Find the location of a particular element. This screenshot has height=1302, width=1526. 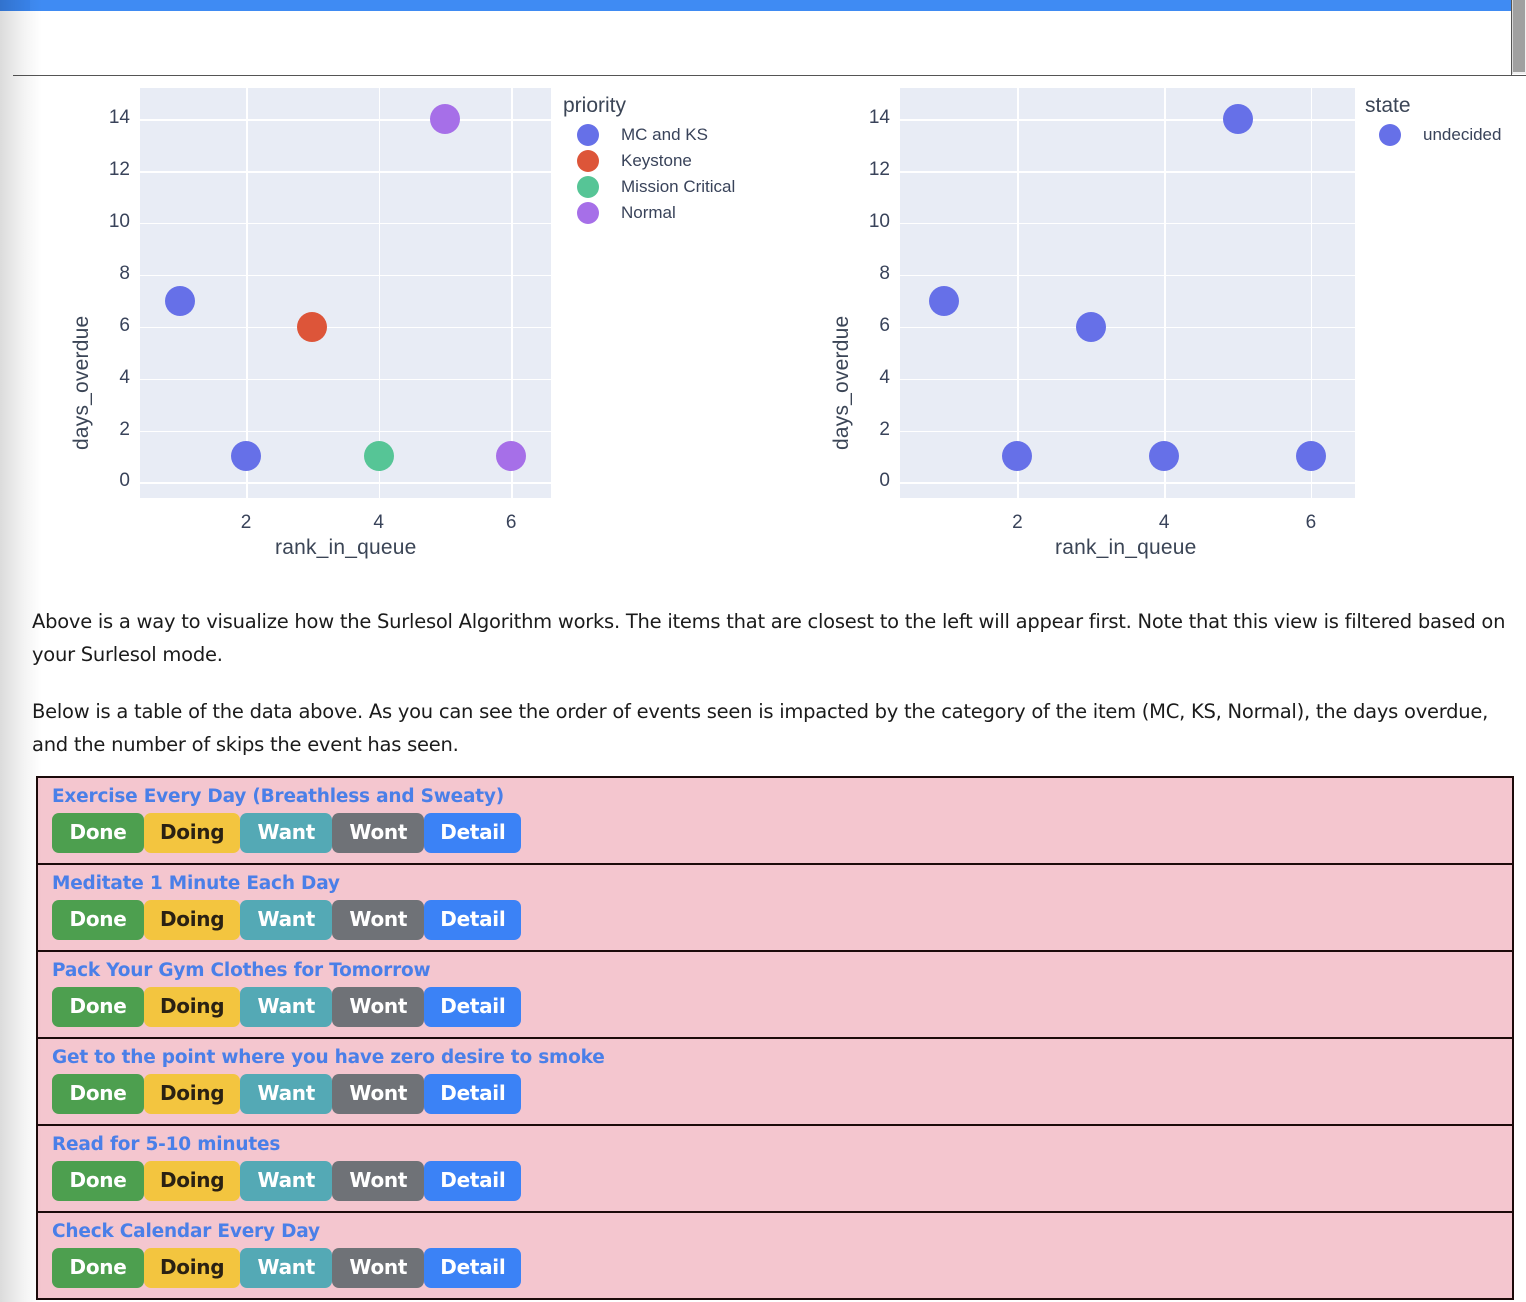

legend-item-label: Normal is located at coordinates (648, 212).